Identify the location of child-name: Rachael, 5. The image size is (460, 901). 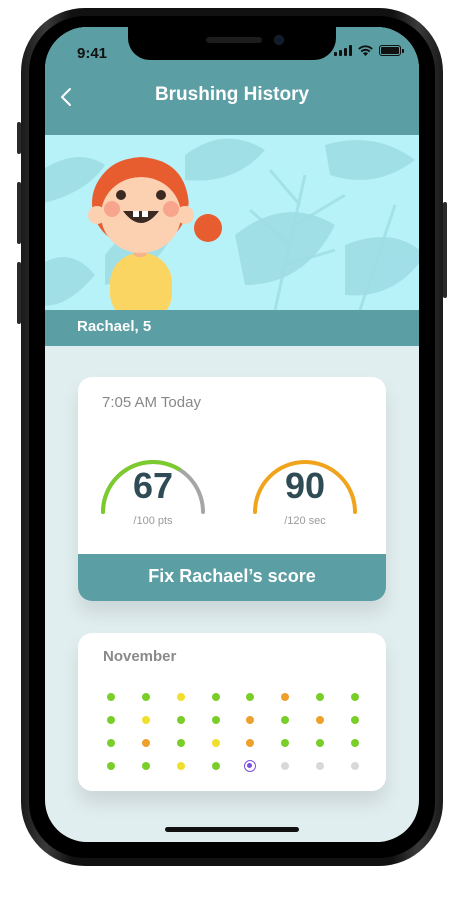
(114, 326).